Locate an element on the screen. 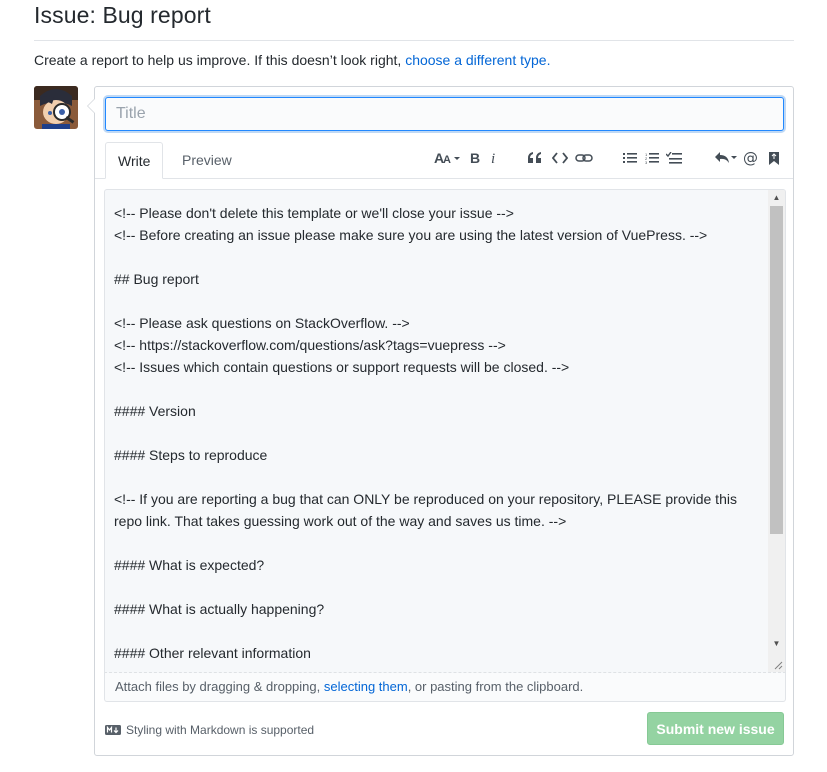 The image size is (827, 772). markdown-note-text: Styling with Markdown is supported is located at coordinates (220, 730).